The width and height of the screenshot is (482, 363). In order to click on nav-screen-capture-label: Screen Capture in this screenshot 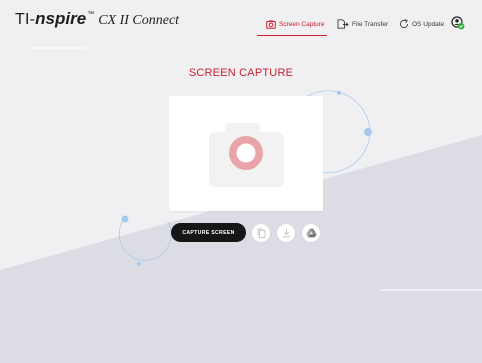, I will do `click(302, 24)`.